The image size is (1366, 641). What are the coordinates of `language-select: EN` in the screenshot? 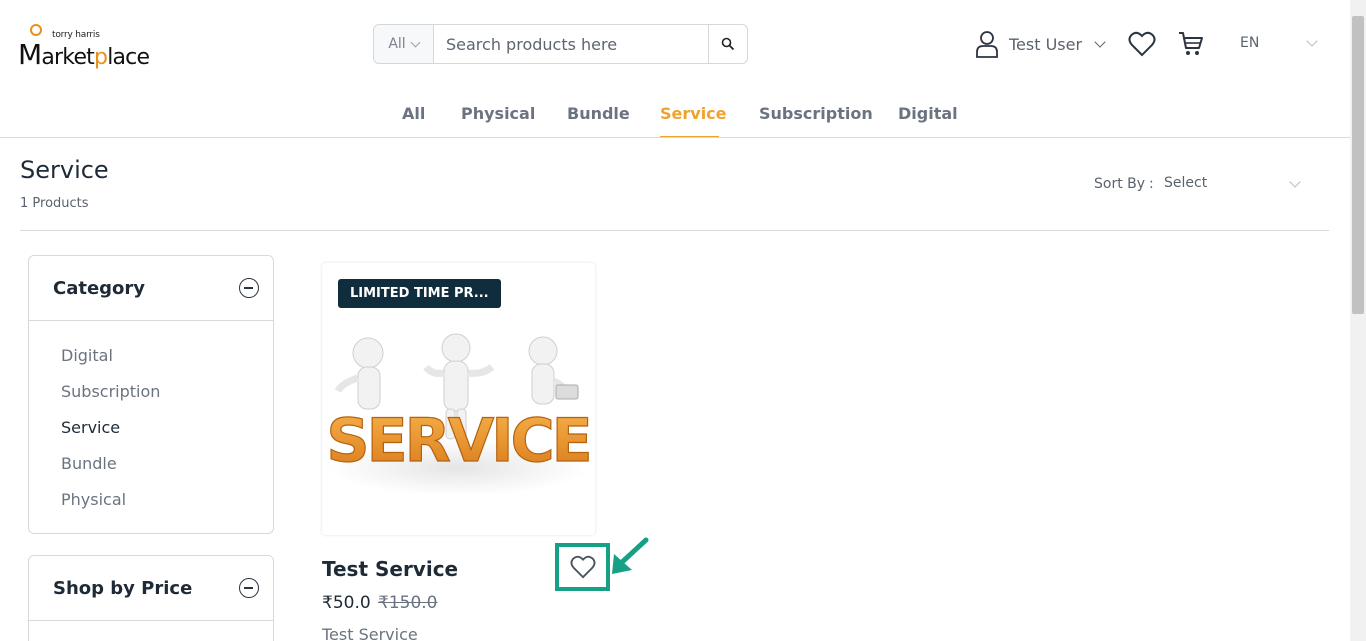 It's located at (1249, 43).